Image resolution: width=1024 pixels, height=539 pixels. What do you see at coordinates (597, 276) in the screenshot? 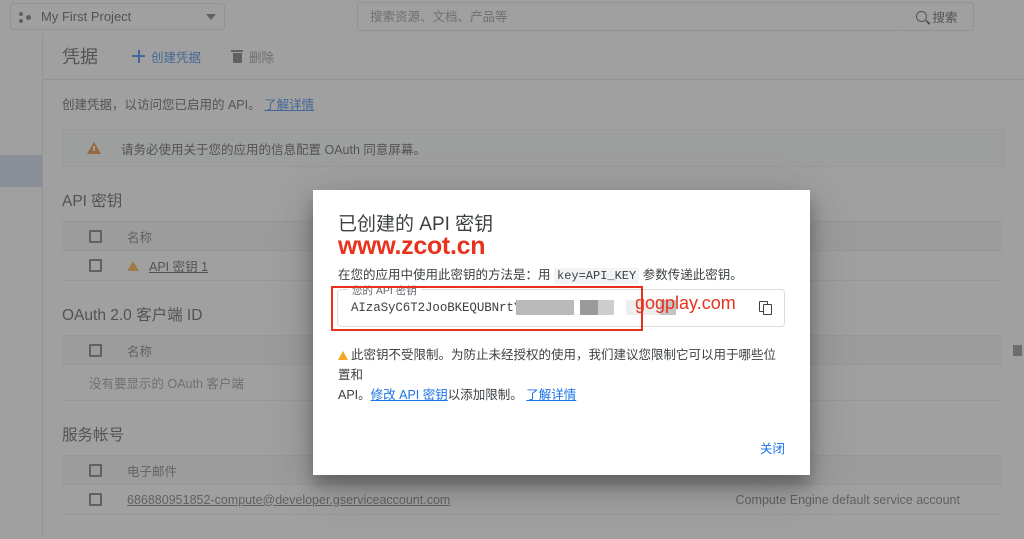
I see `dialog-description-code: key=API_KEY` at bounding box center [597, 276].